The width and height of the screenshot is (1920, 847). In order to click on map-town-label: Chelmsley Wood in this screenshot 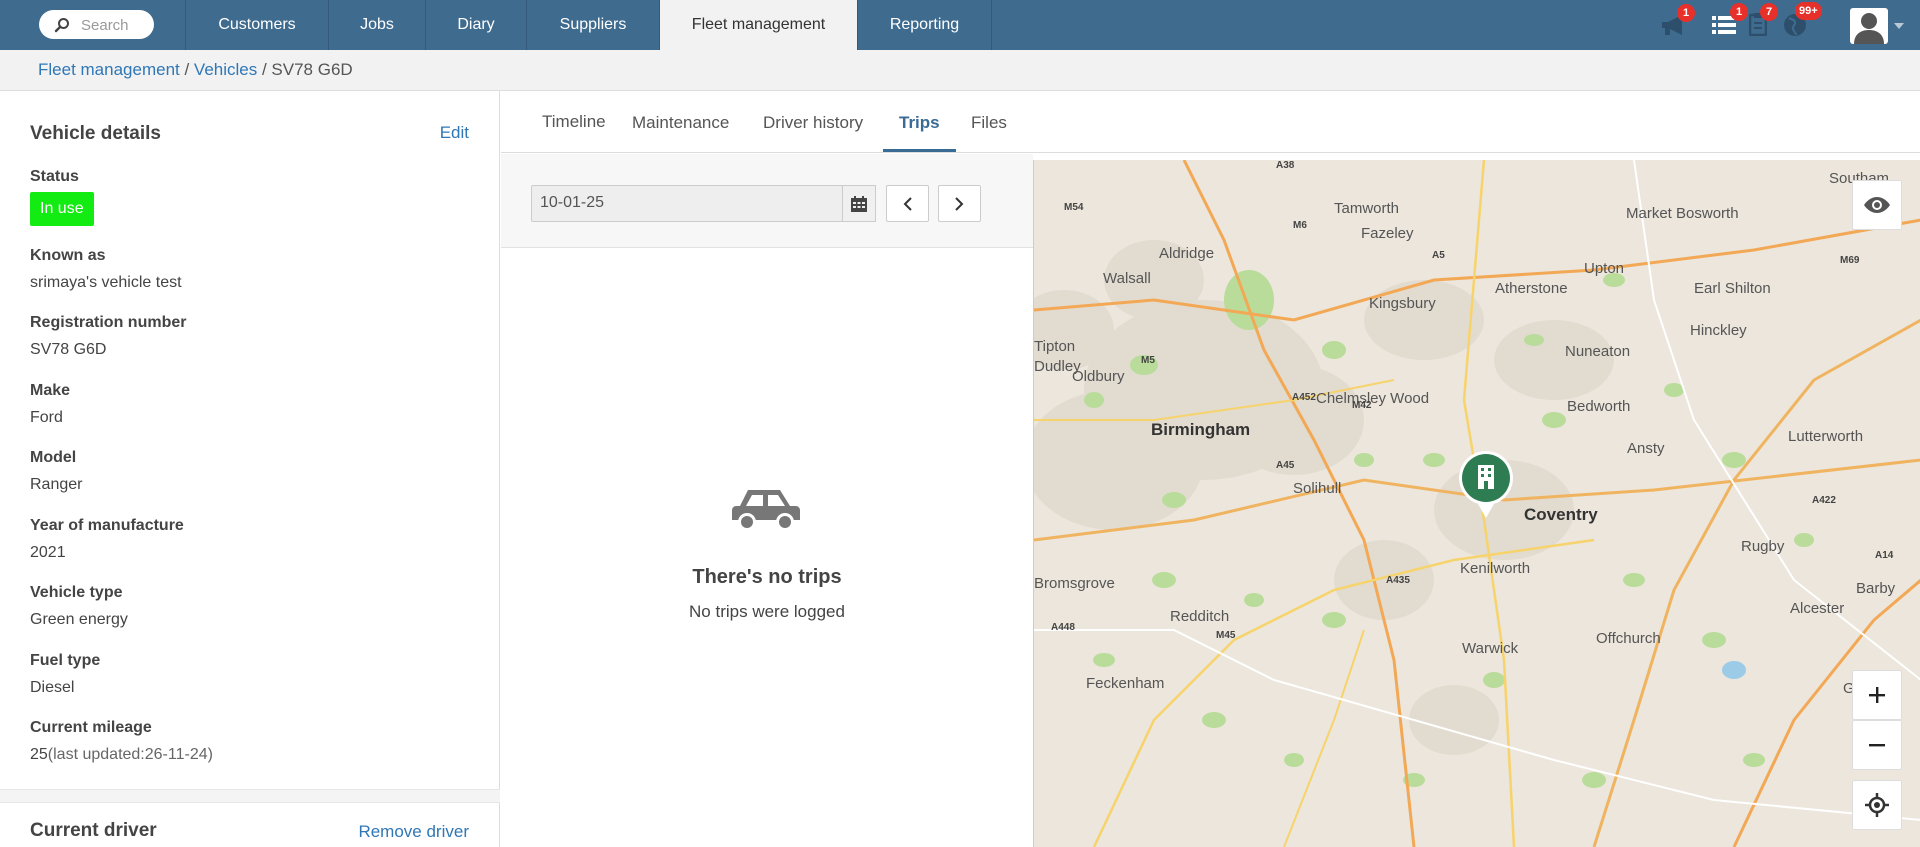, I will do `click(1373, 398)`.